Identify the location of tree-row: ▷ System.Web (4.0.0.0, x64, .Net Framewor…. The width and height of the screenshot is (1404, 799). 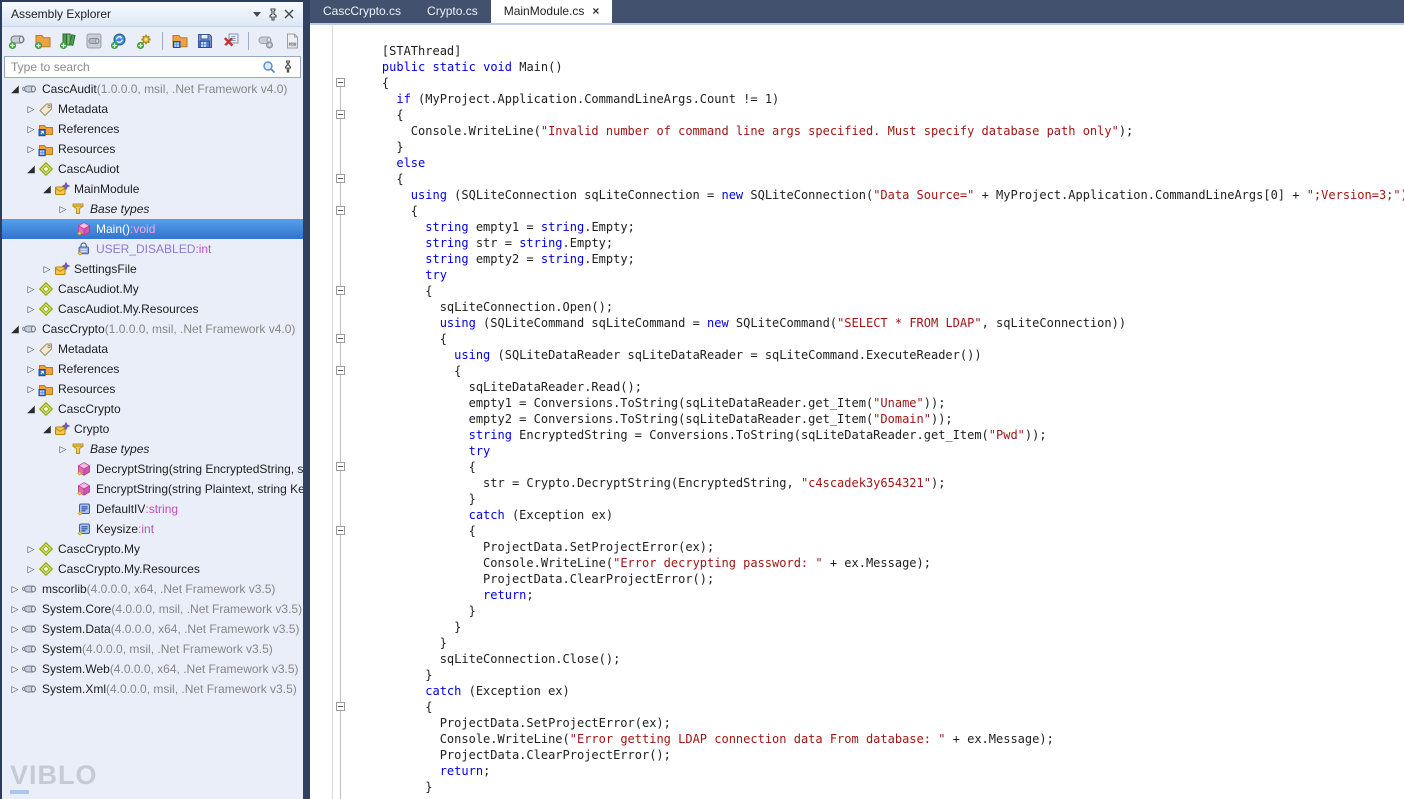
(152, 669).